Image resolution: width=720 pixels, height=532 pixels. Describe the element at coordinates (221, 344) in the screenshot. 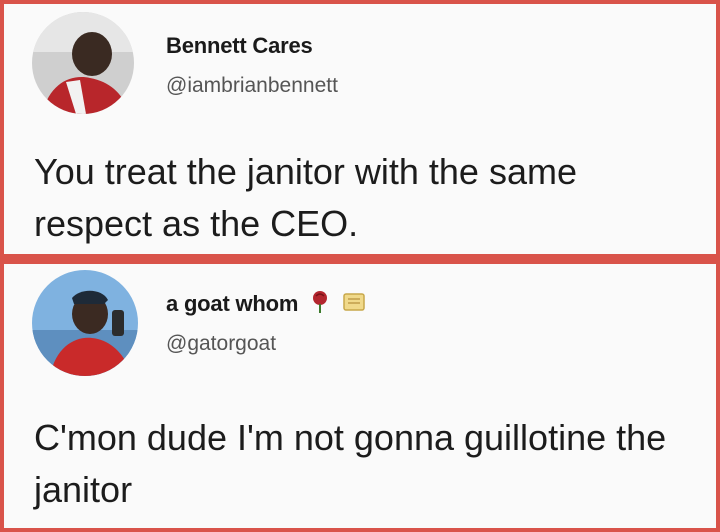

I see `user-handle: @gatorgoat` at that location.